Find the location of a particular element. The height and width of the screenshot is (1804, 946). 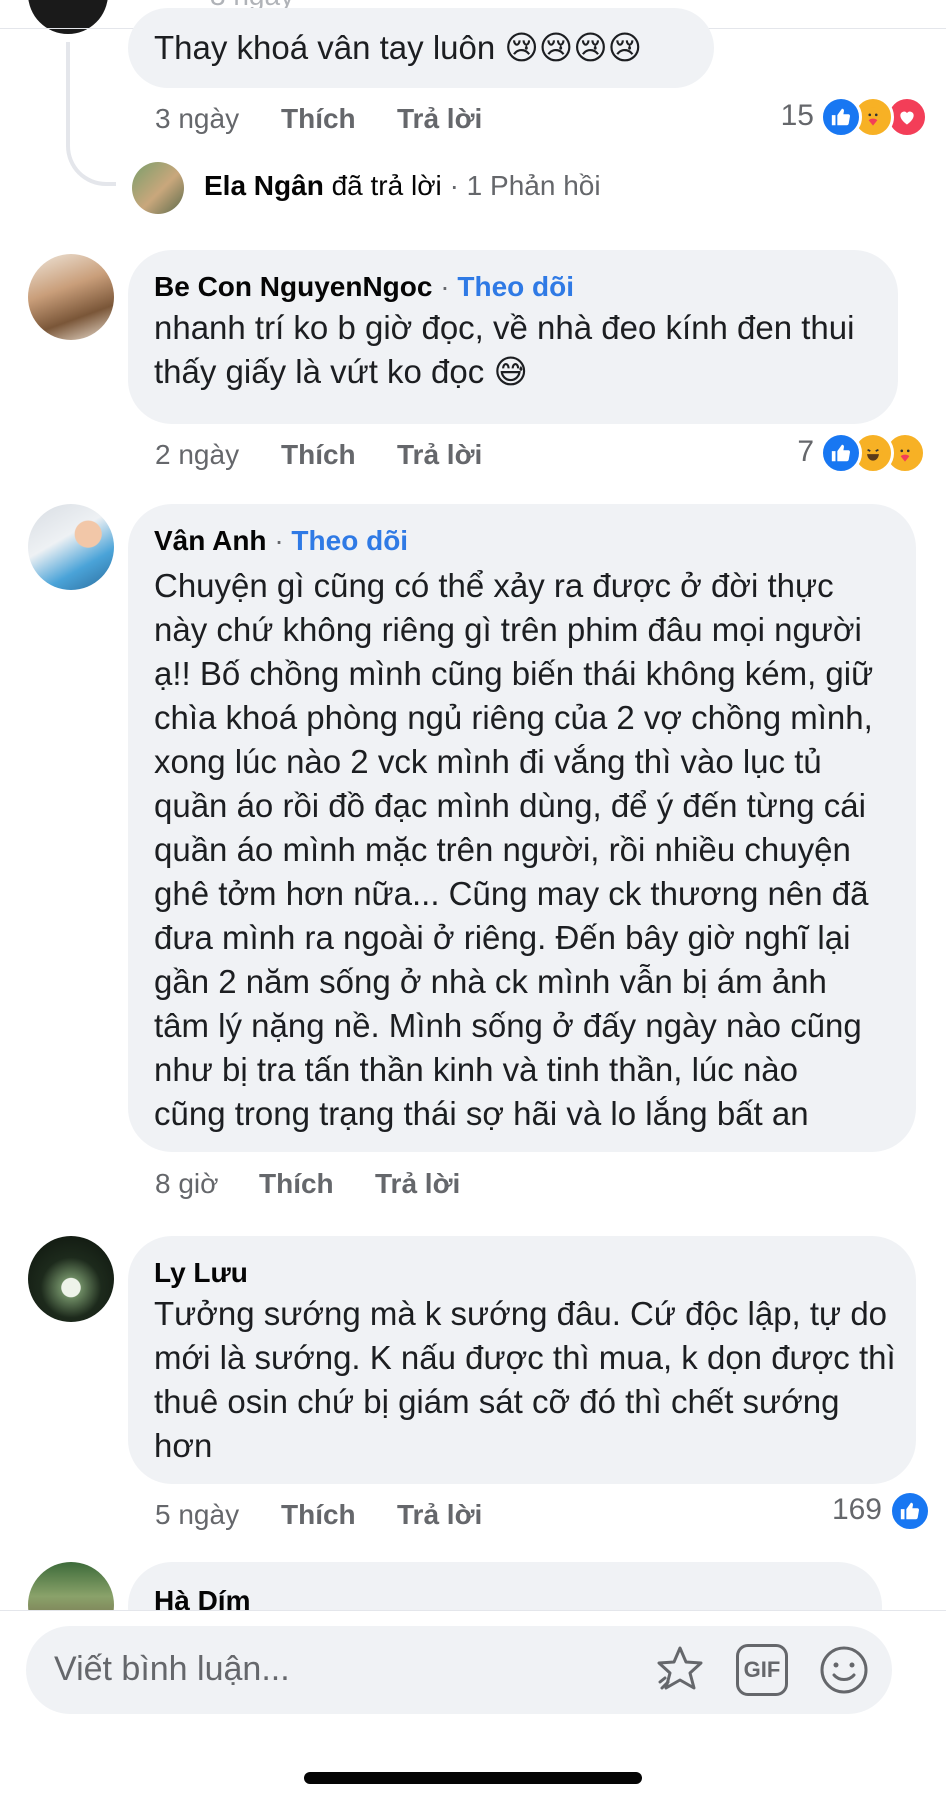

reaction-count: 169 is located at coordinates (849, 1510).